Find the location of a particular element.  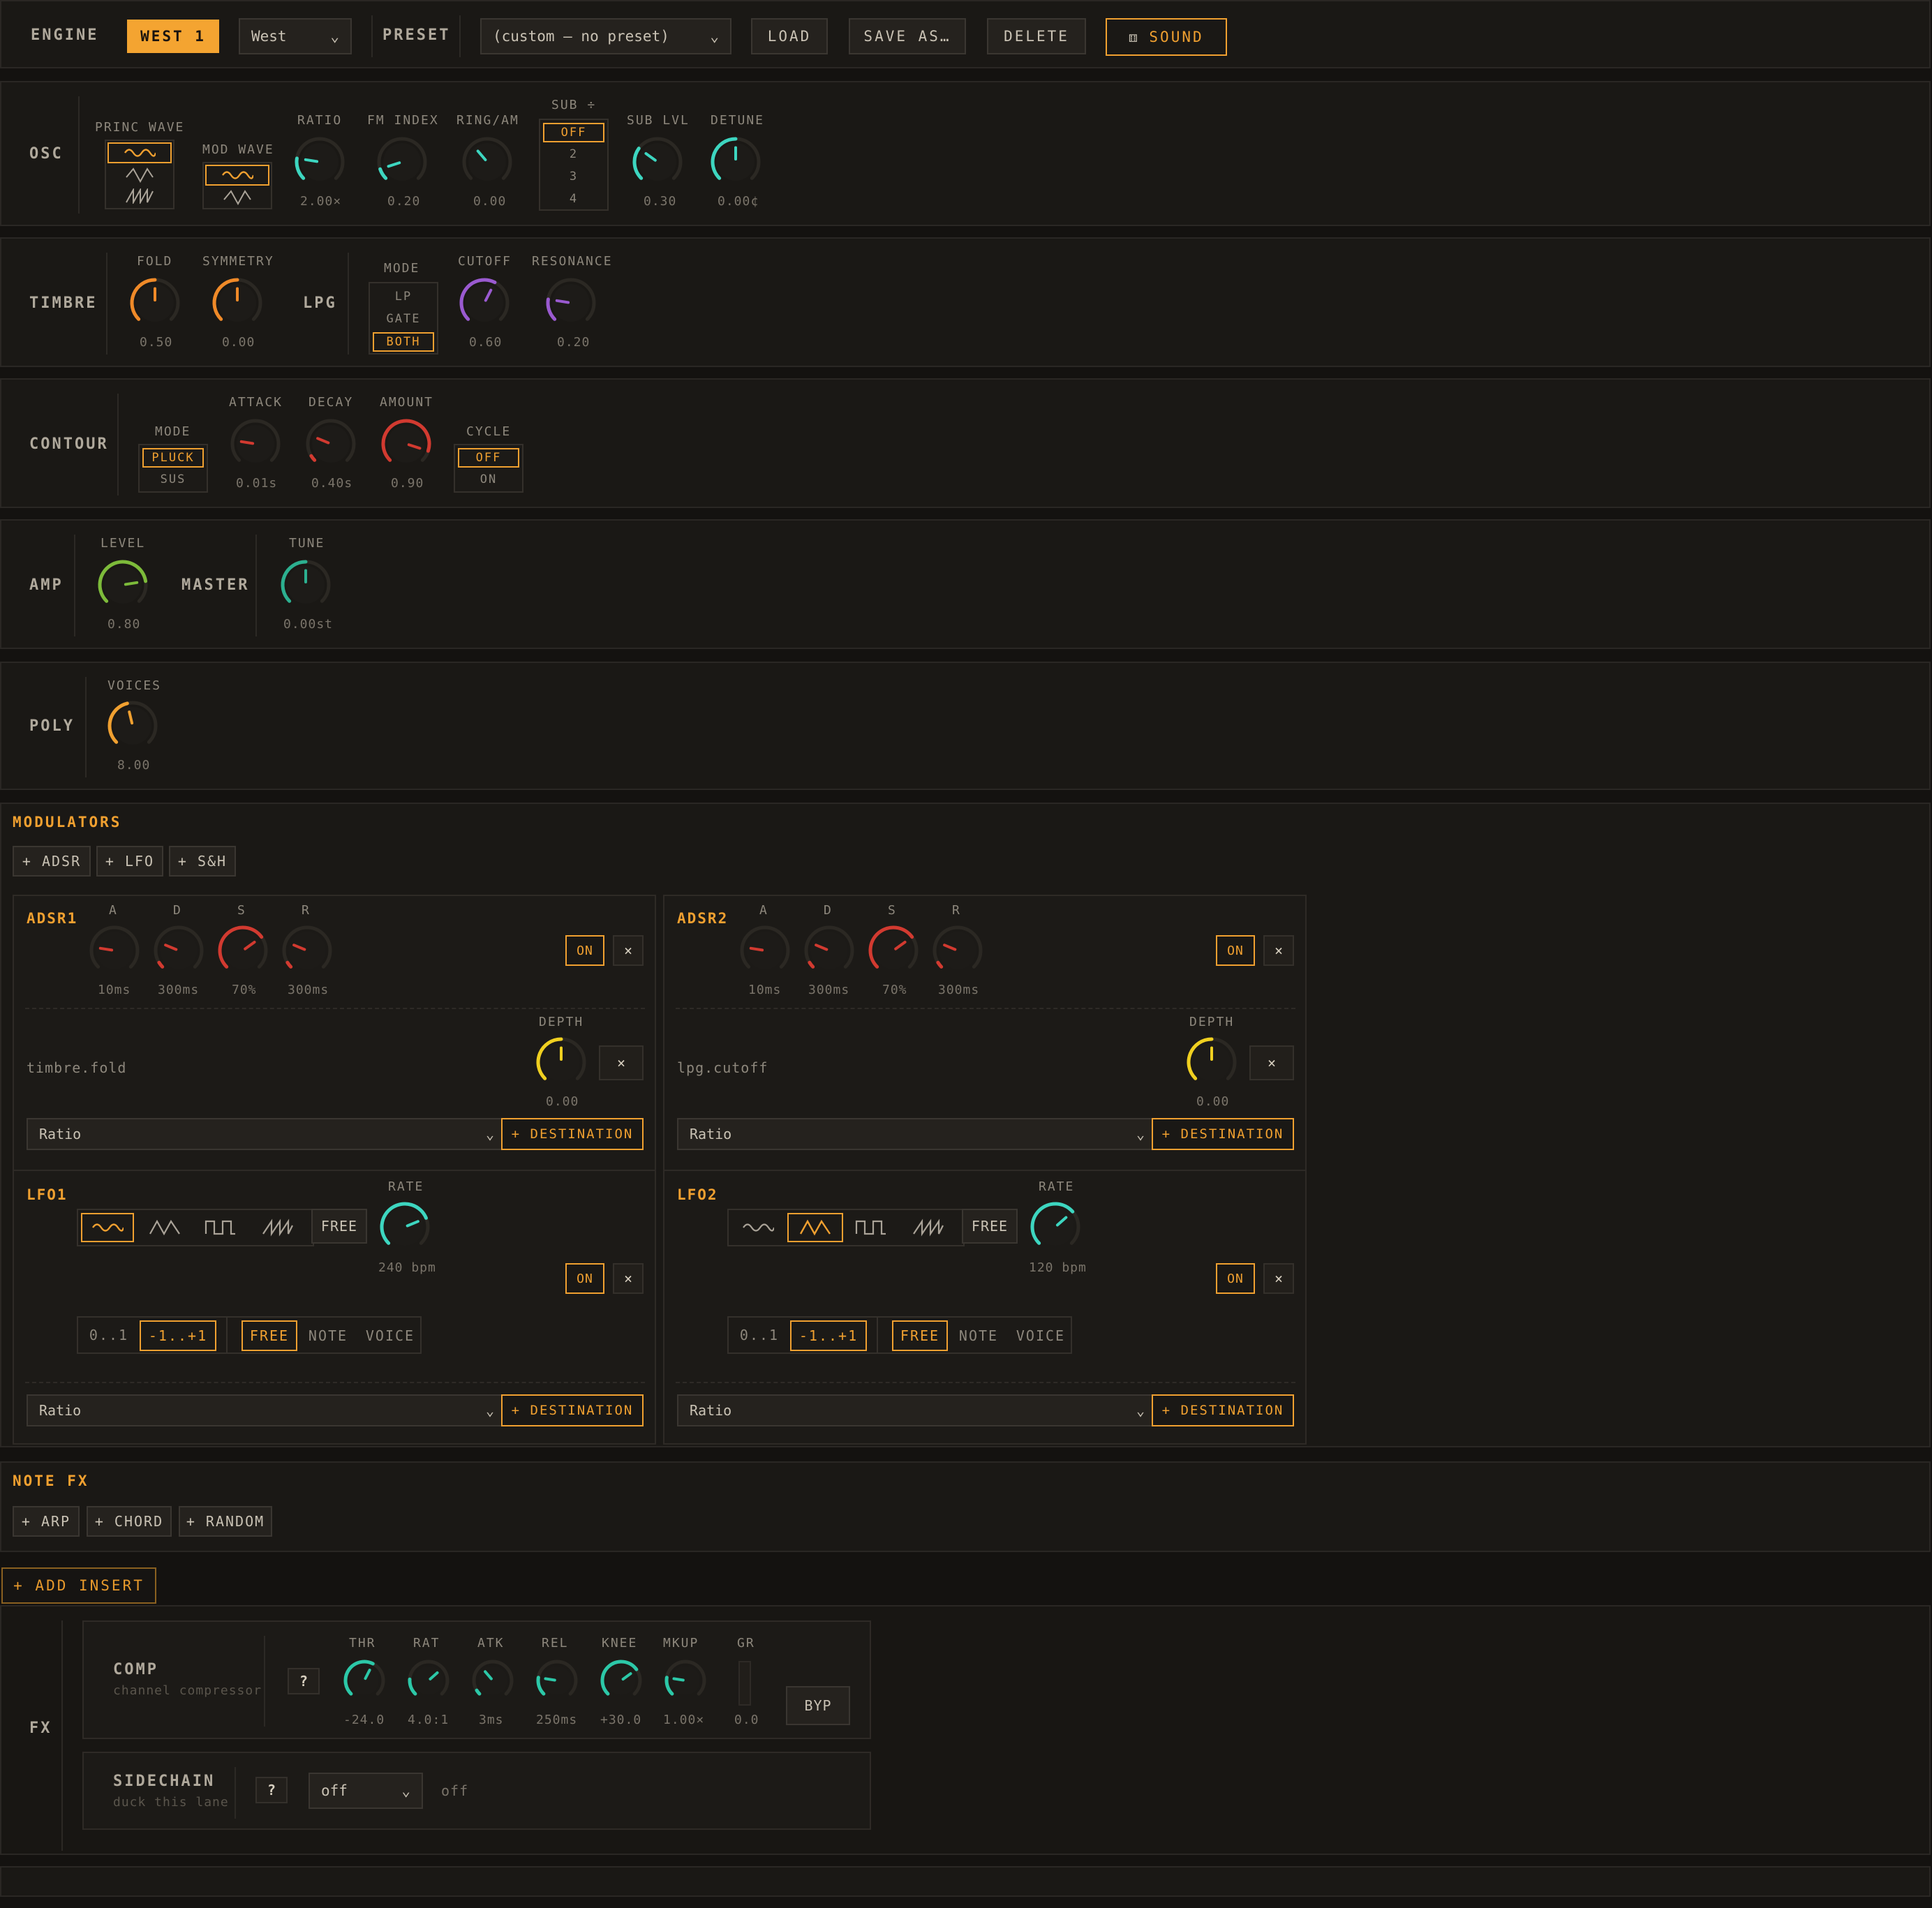

princ-wave-selector is located at coordinates (139, 174).